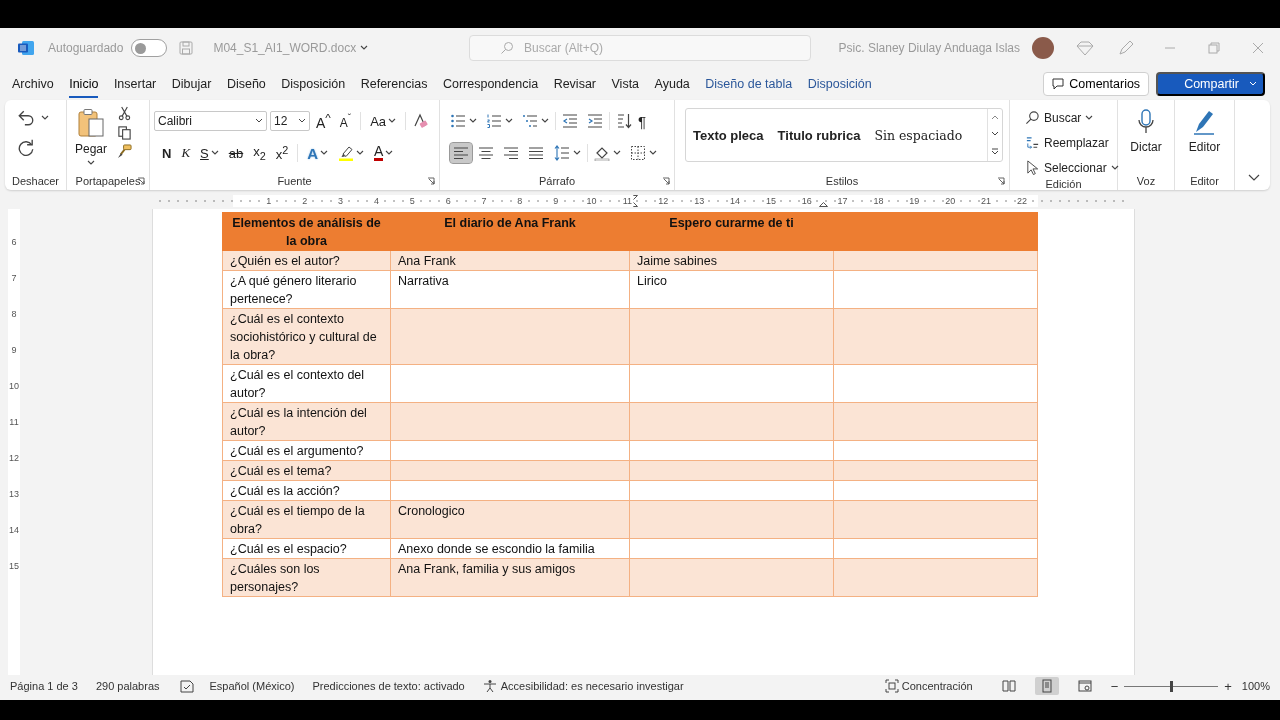 This screenshot has width=1280, height=720. I want to click on scroll-up-icon, so click(995, 117).